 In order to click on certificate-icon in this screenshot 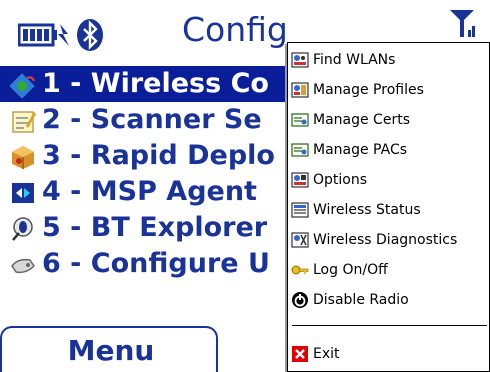, I will do `click(300, 120)`.